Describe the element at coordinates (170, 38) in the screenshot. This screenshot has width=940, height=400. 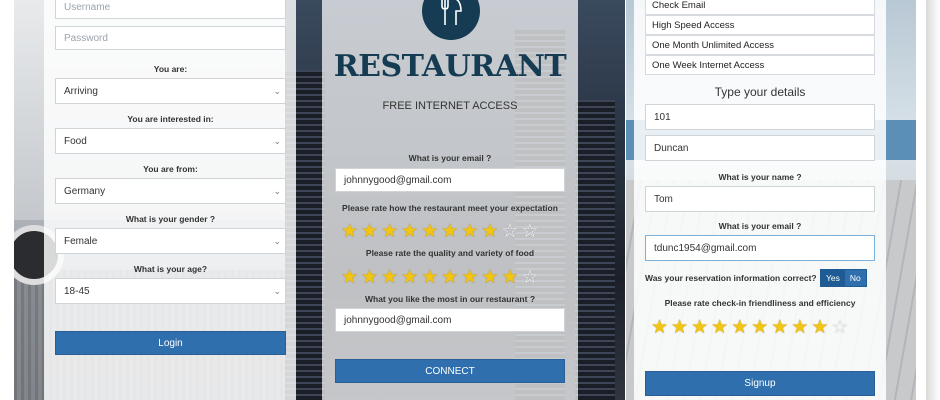
I see `password-input: Password` at that location.